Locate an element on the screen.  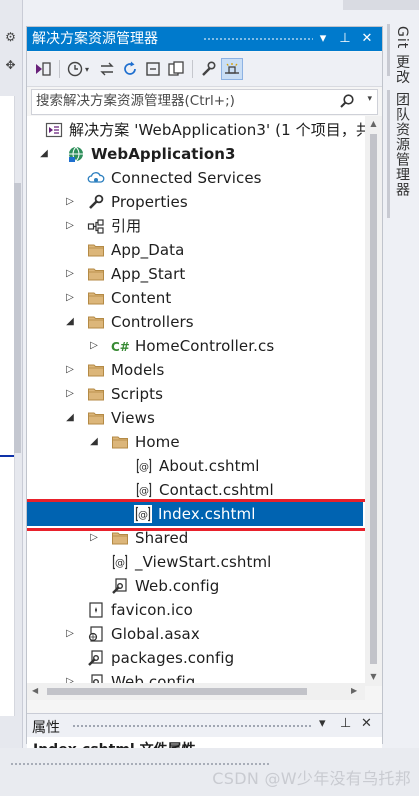
tree-item: ▷ Content is located at coordinates (196, 298).